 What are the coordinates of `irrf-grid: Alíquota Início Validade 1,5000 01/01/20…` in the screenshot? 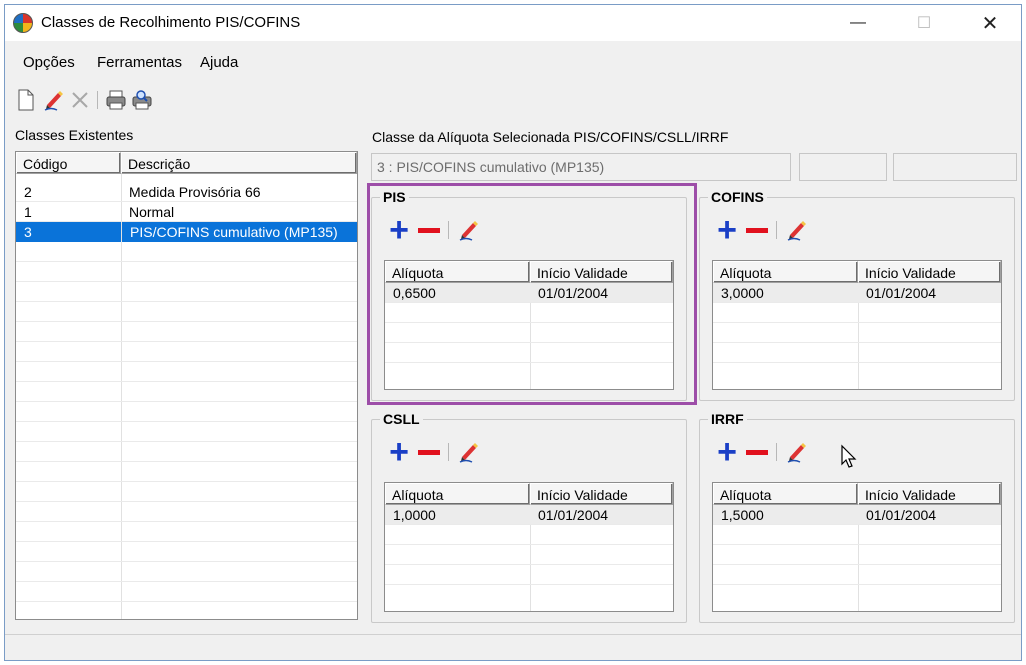 It's located at (857, 547).